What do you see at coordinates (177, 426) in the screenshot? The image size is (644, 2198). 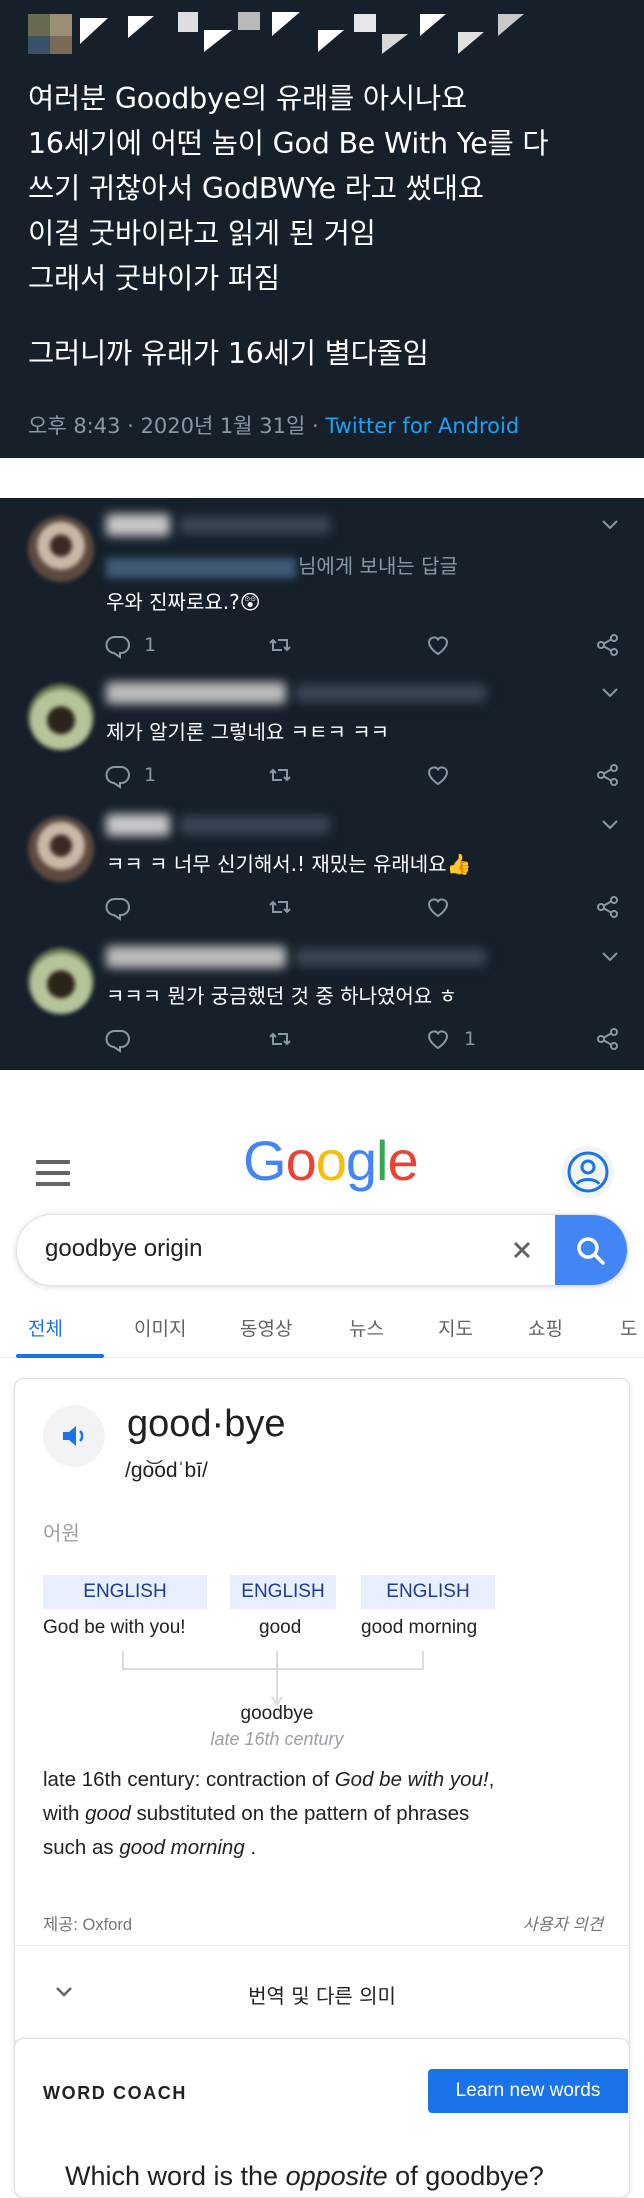 I see `tweet-time: 오후 8:43 · 2020년 1월 31일 ·` at bounding box center [177, 426].